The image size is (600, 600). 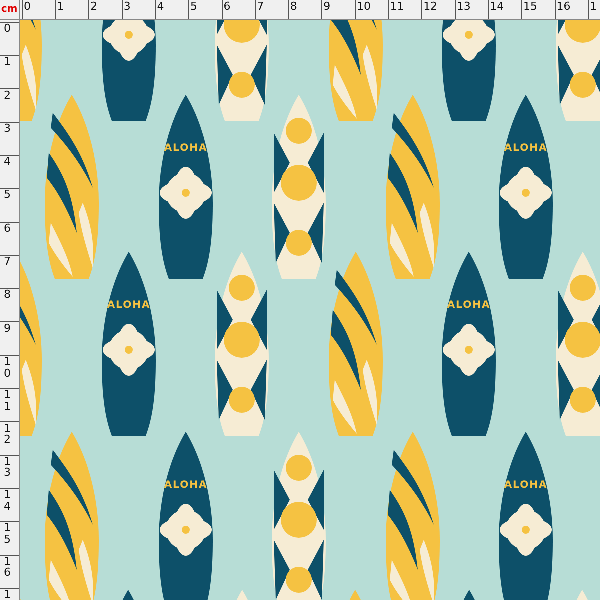 What do you see at coordinates (161, 7) in the screenshot?
I see `ruler-number: 4` at bounding box center [161, 7].